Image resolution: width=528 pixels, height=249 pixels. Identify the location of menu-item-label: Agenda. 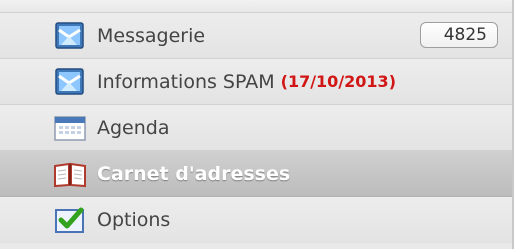
(133, 127).